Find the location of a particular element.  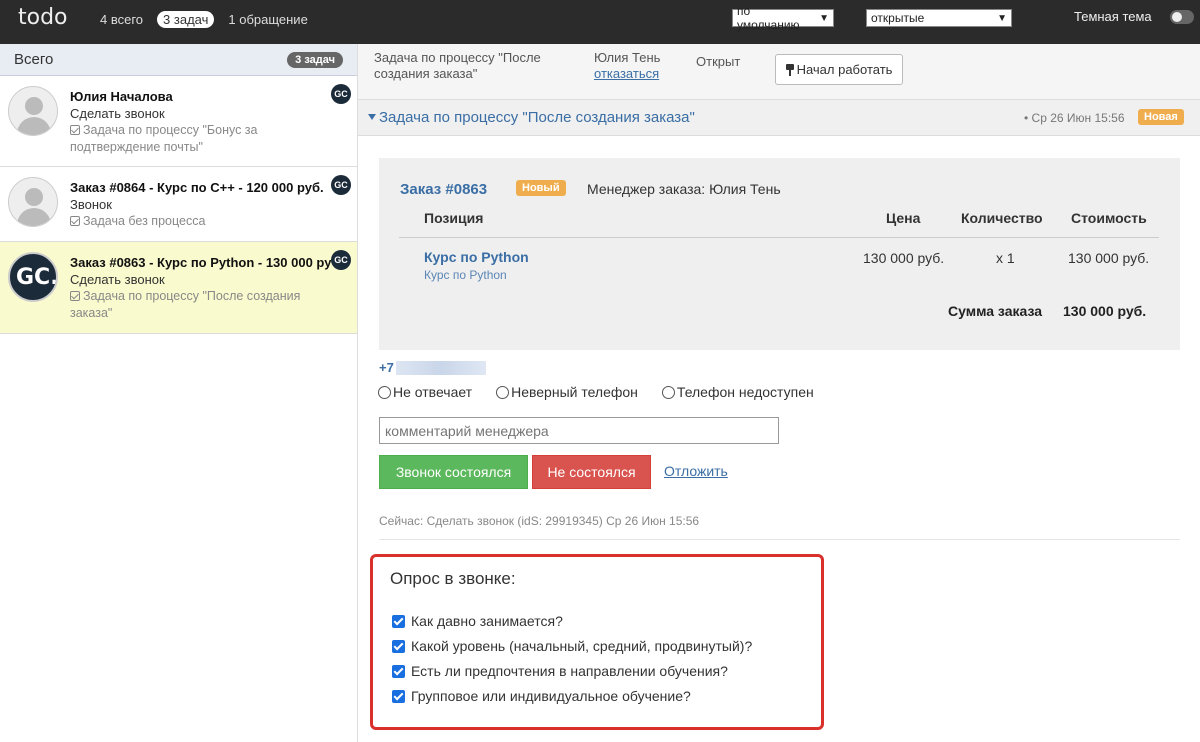

radio-wrong-number: Неверный телефон is located at coordinates (567, 392).